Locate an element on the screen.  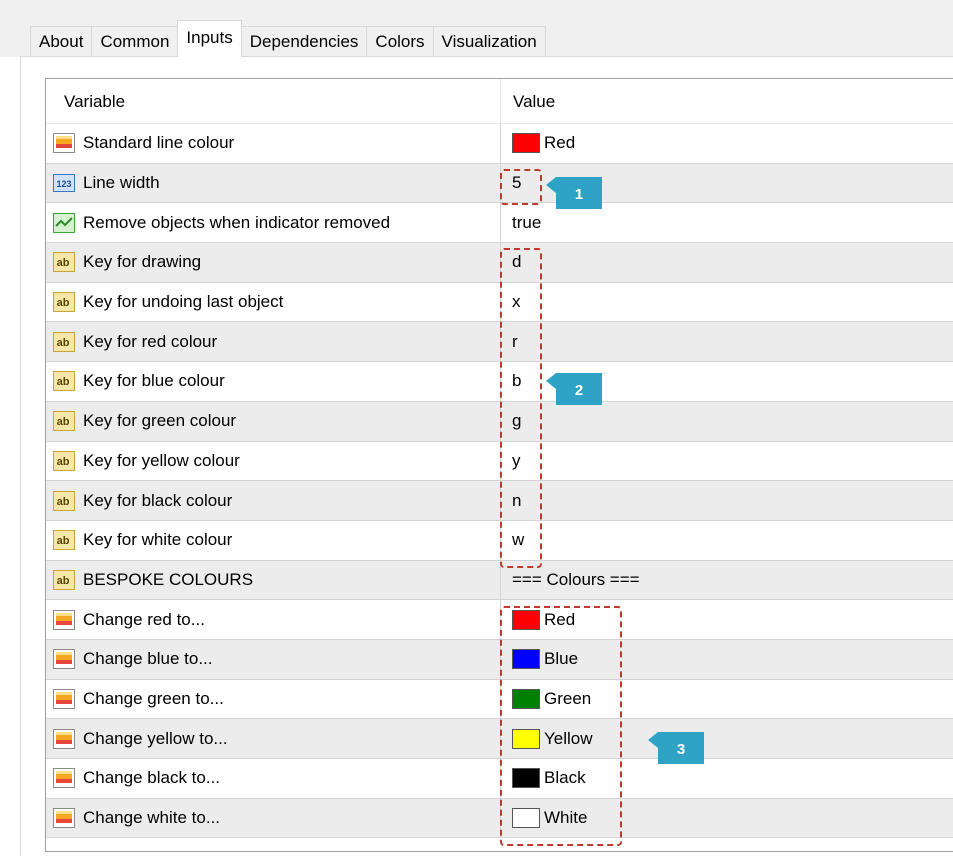
input-row: Standard line colour Red is located at coordinates (499, 144).